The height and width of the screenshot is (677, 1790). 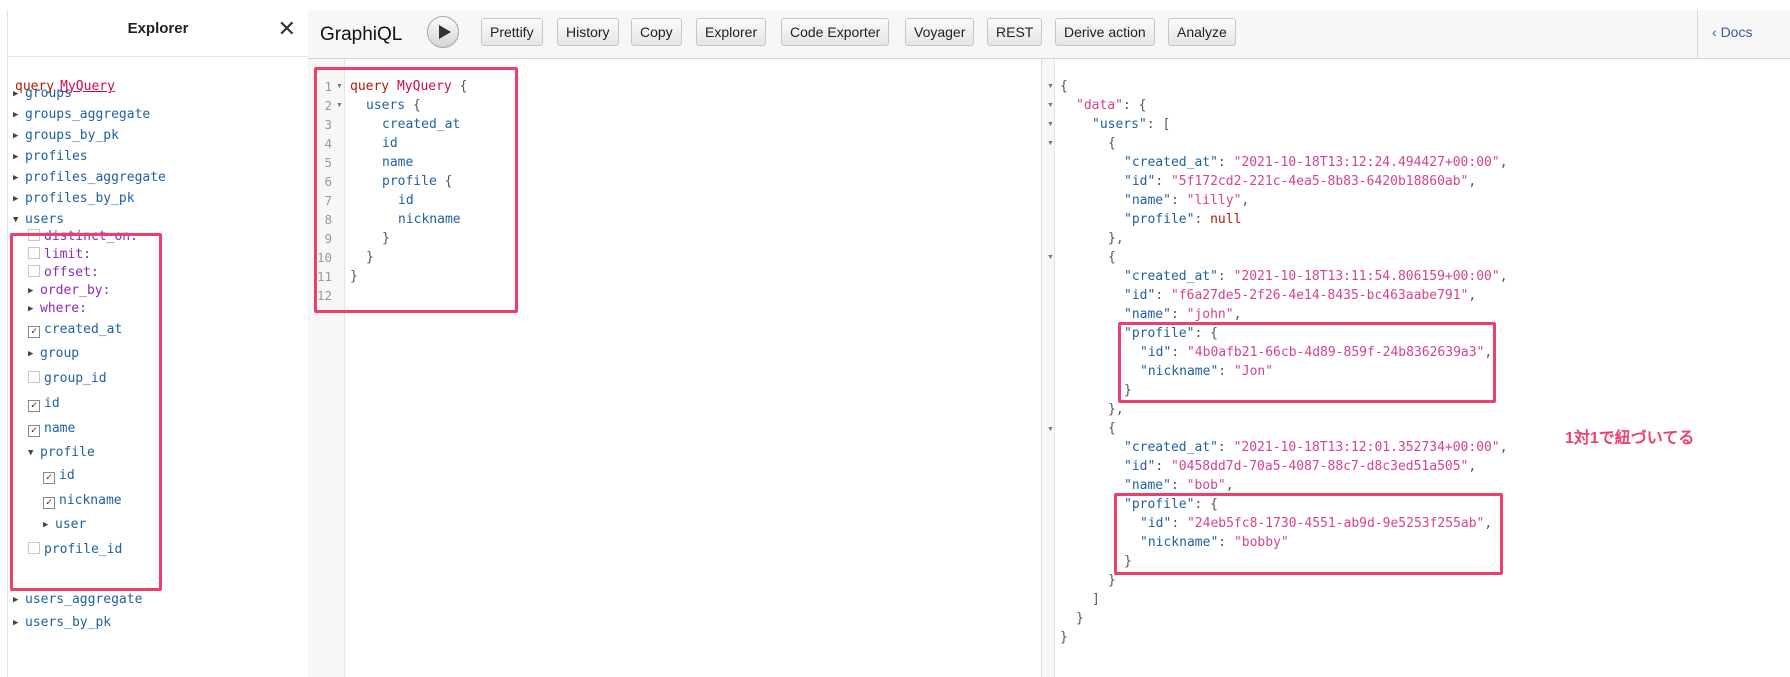 I want to click on result-gutter: ▼ ▼ ▼ ▼ ▼ ▼, so click(x=1048, y=368).